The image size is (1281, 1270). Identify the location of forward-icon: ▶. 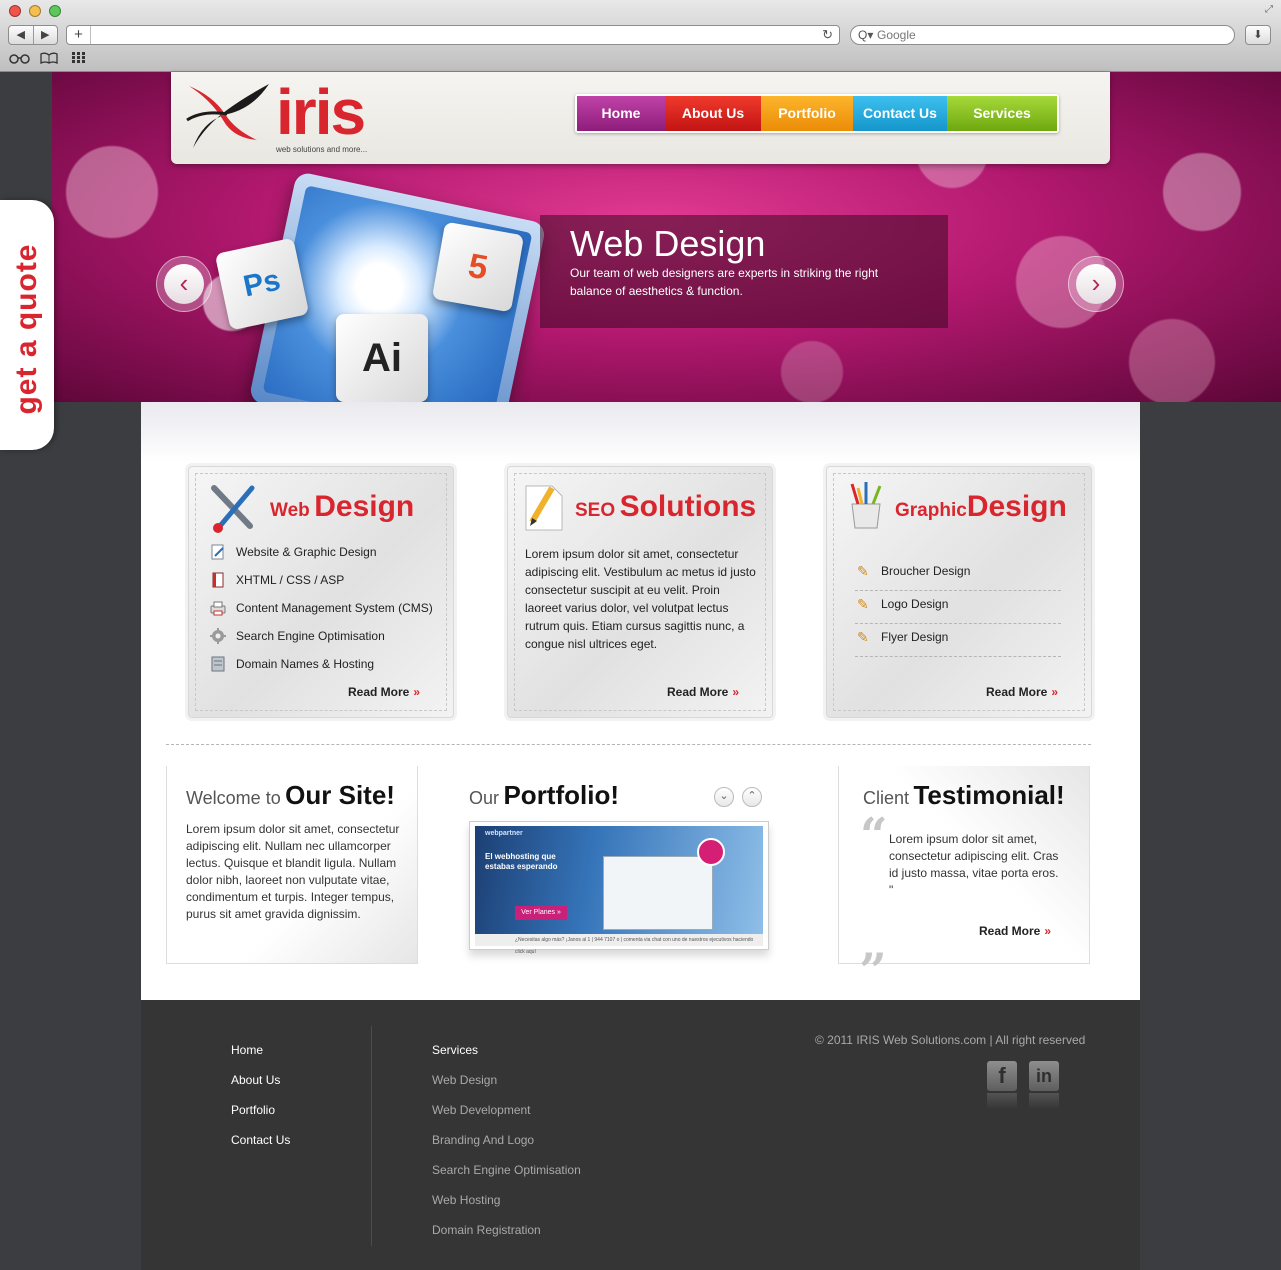
(46, 35).